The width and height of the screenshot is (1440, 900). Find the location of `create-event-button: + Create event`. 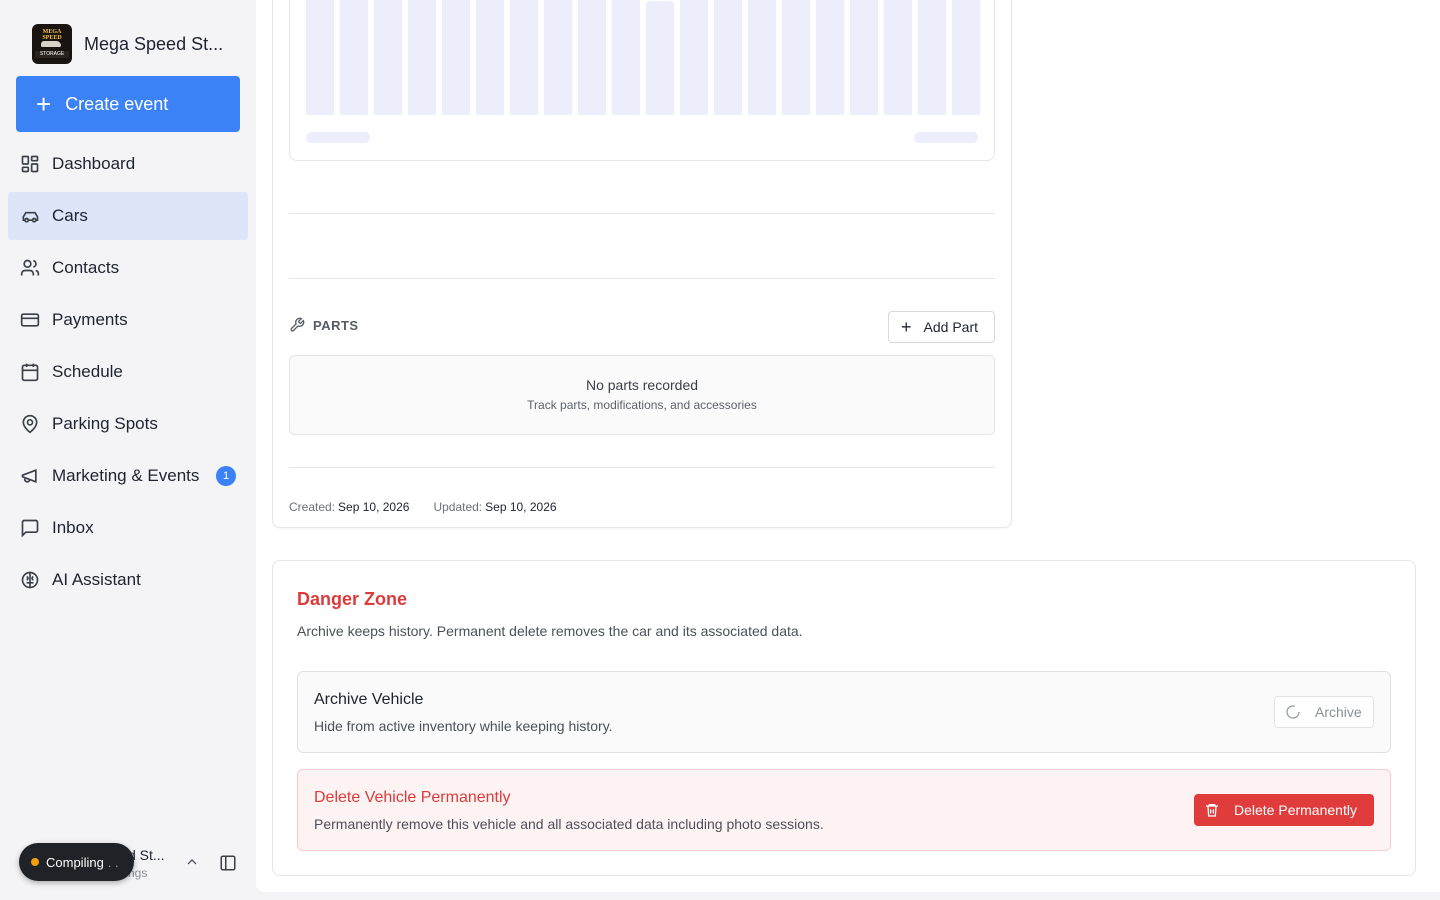

create-event-button: + Create event is located at coordinates (128, 104).